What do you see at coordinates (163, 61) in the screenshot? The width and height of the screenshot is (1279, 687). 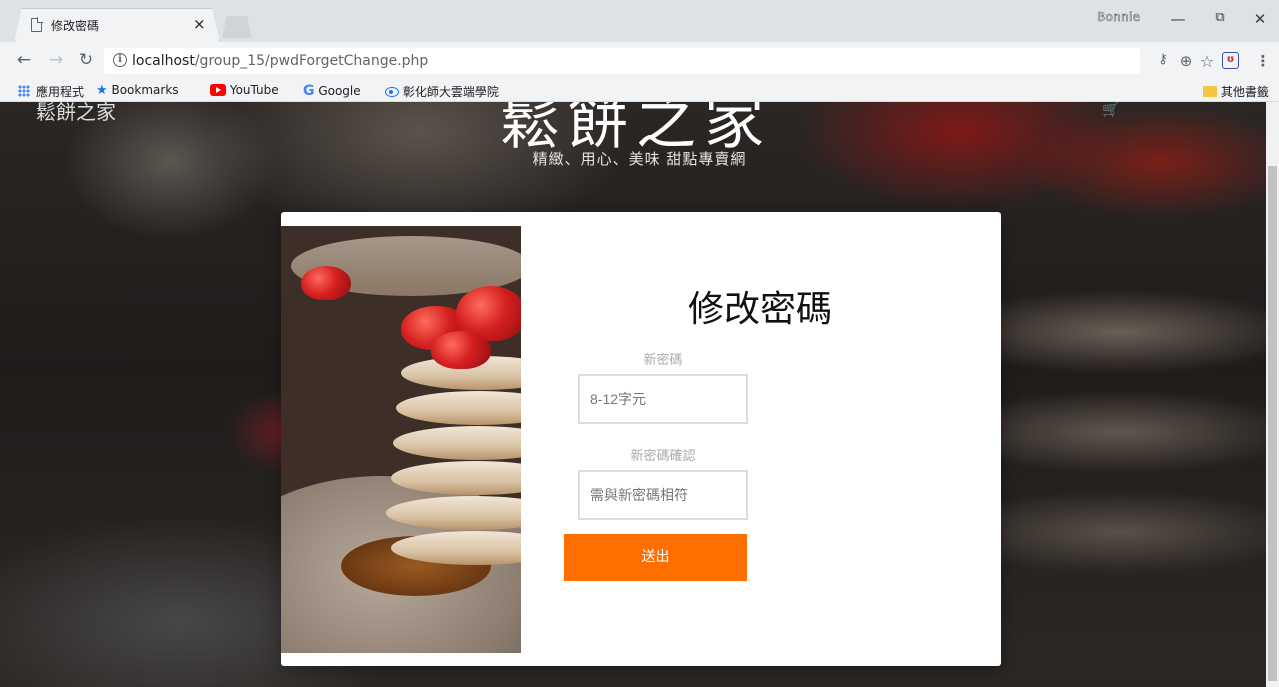 I see `url-host: localhost` at bounding box center [163, 61].